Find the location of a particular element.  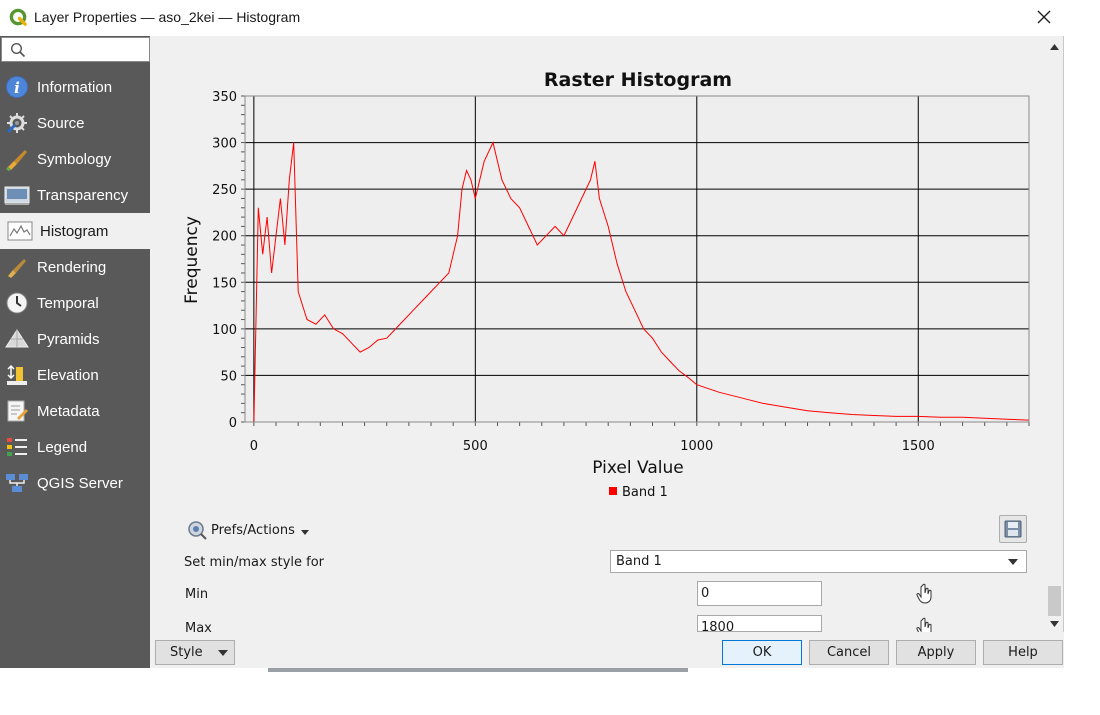

svg-text: i is located at coordinates (17, 88).